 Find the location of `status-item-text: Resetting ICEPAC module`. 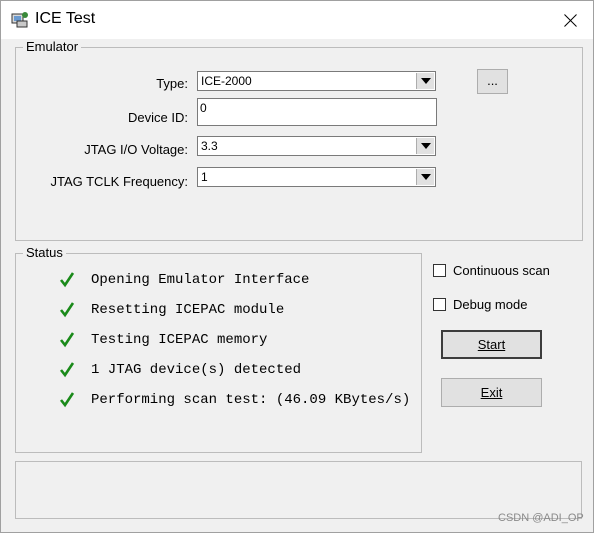

status-item-text: Resetting ICEPAC module is located at coordinates (188, 310).